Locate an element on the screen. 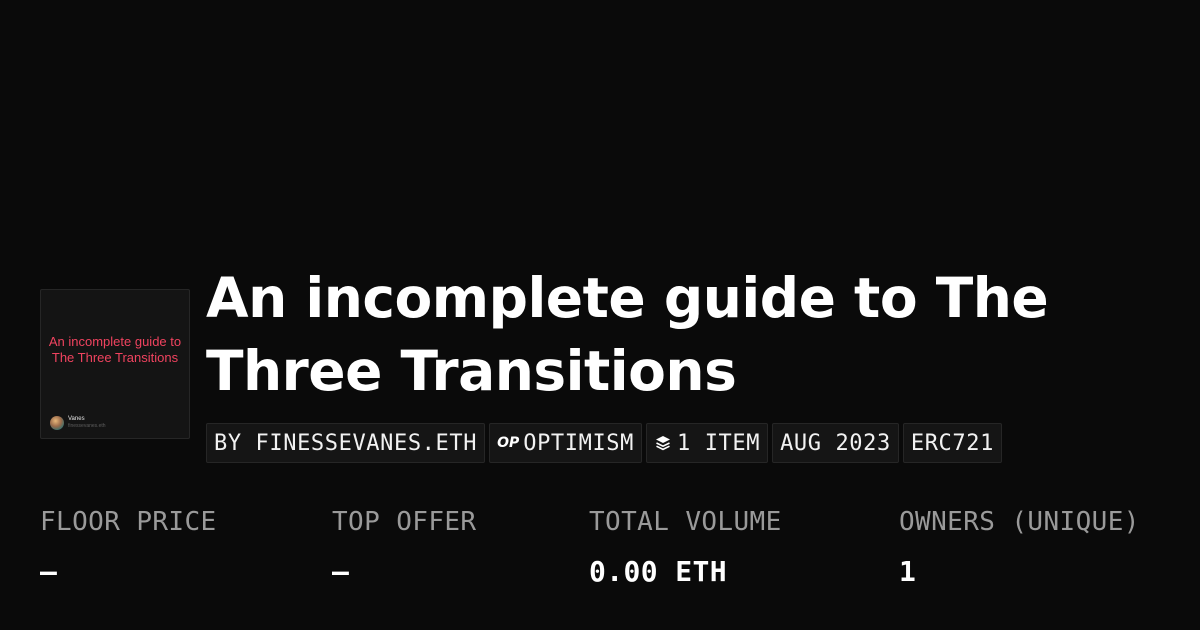  date-tag: AUG 2023 is located at coordinates (835, 443).